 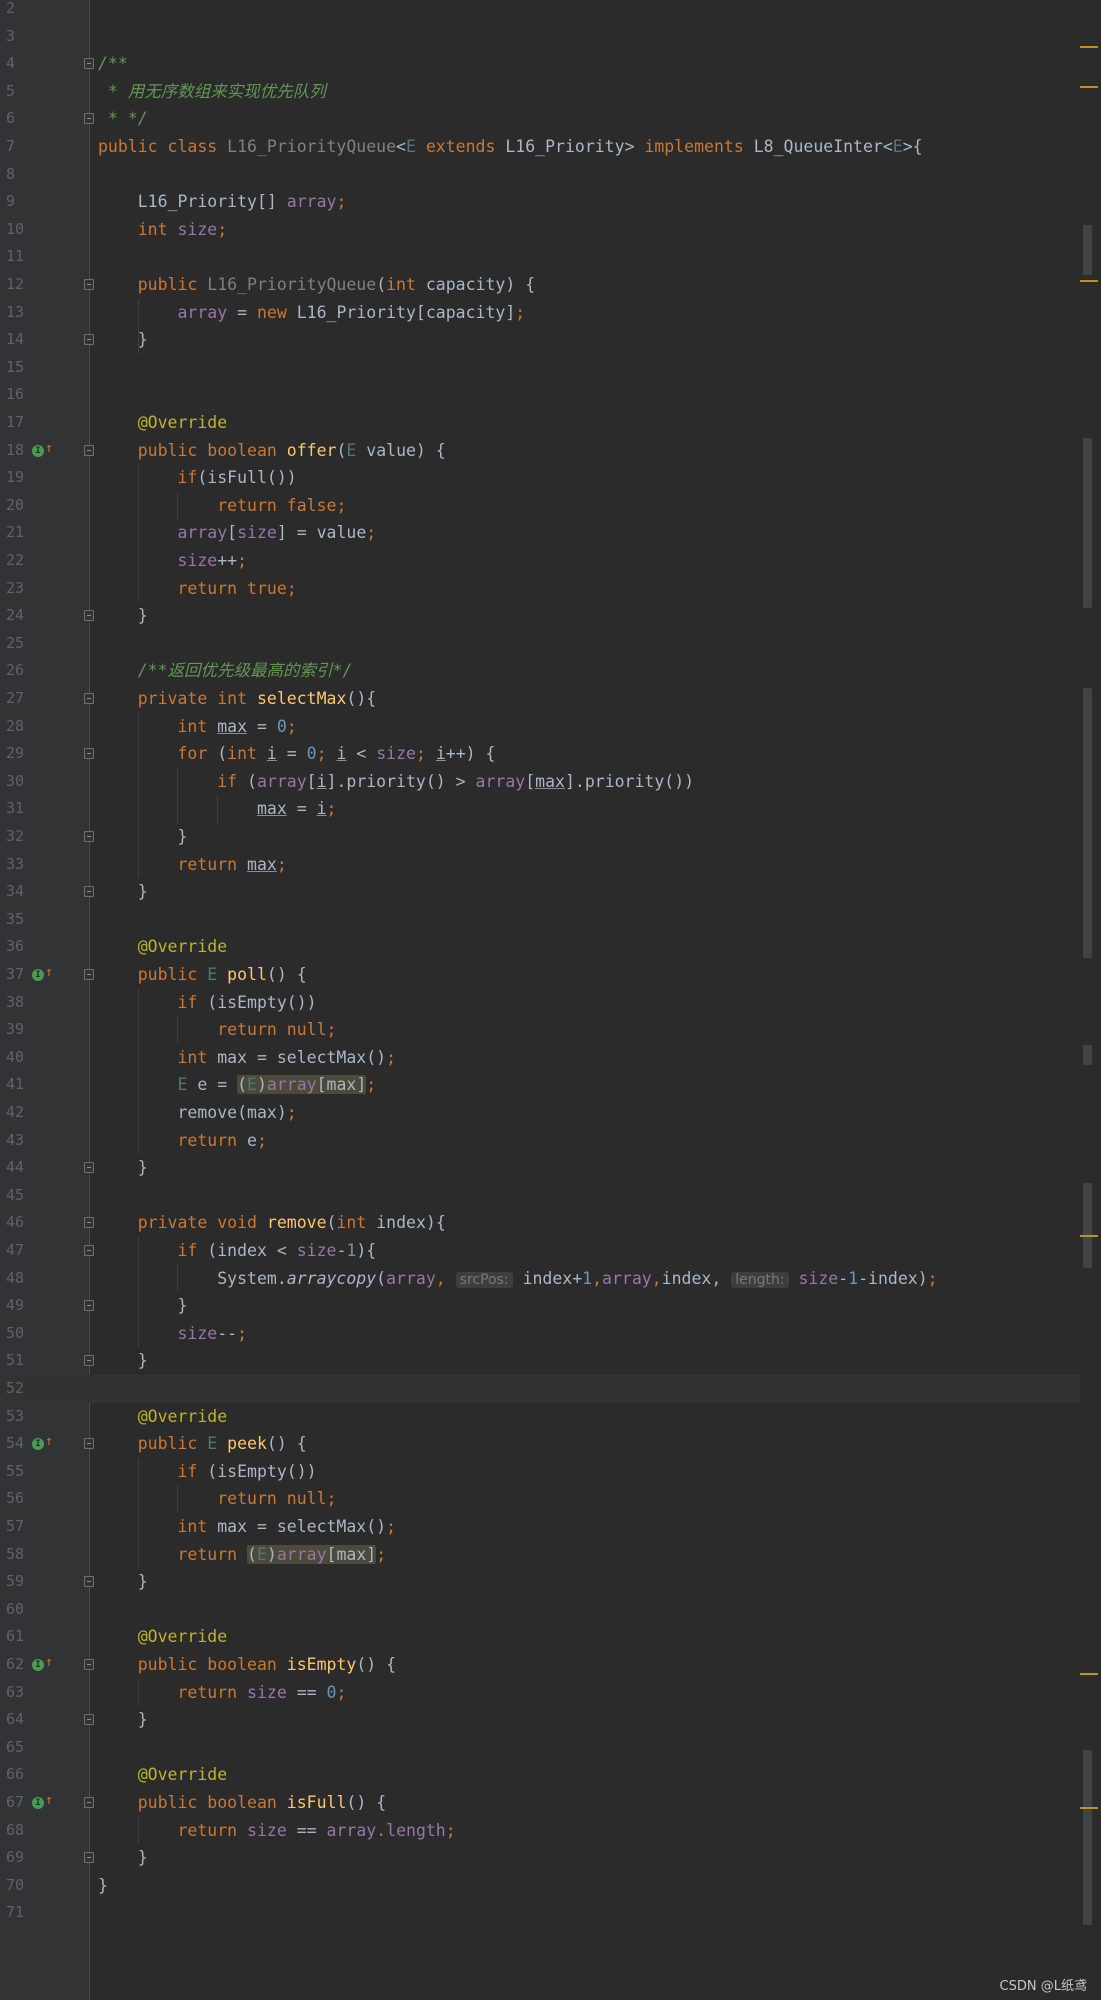 I want to click on code-line: 36 @Override, so click(x=540, y=947).